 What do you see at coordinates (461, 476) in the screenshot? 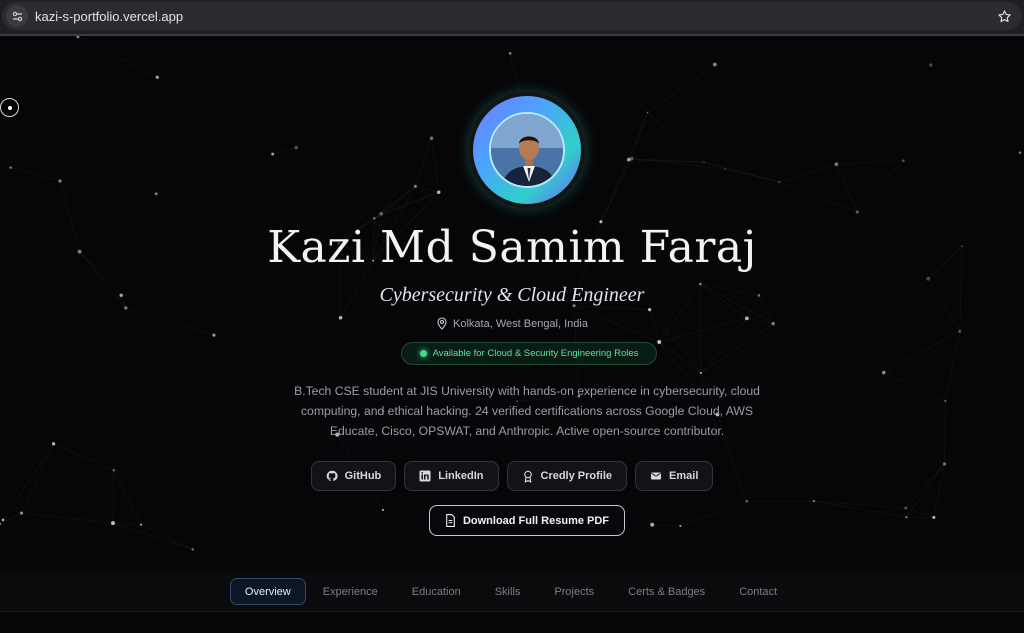
I see `linkedin-label: LinkedIn` at bounding box center [461, 476].